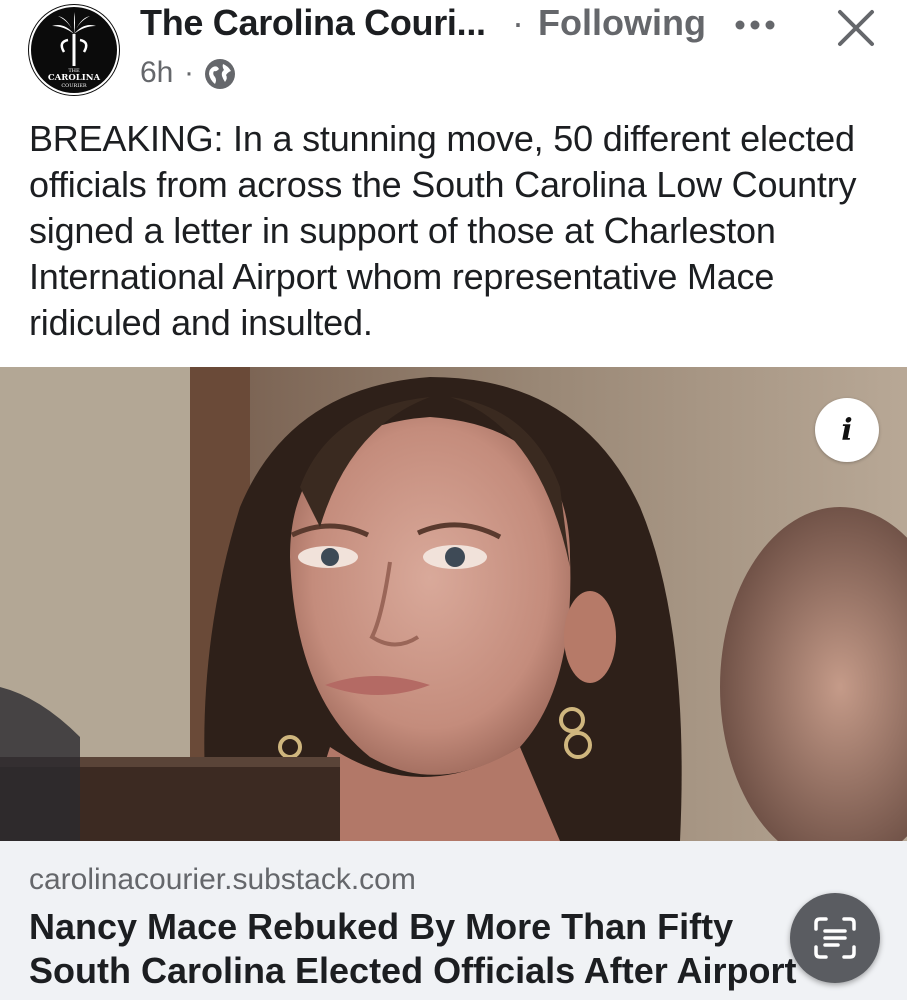 Image resolution: width=907 pixels, height=1000 pixels. What do you see at coordinates (755, 25) in the screenshot?
I see `more-horizontal-icon` at bounding box center [755, 25].